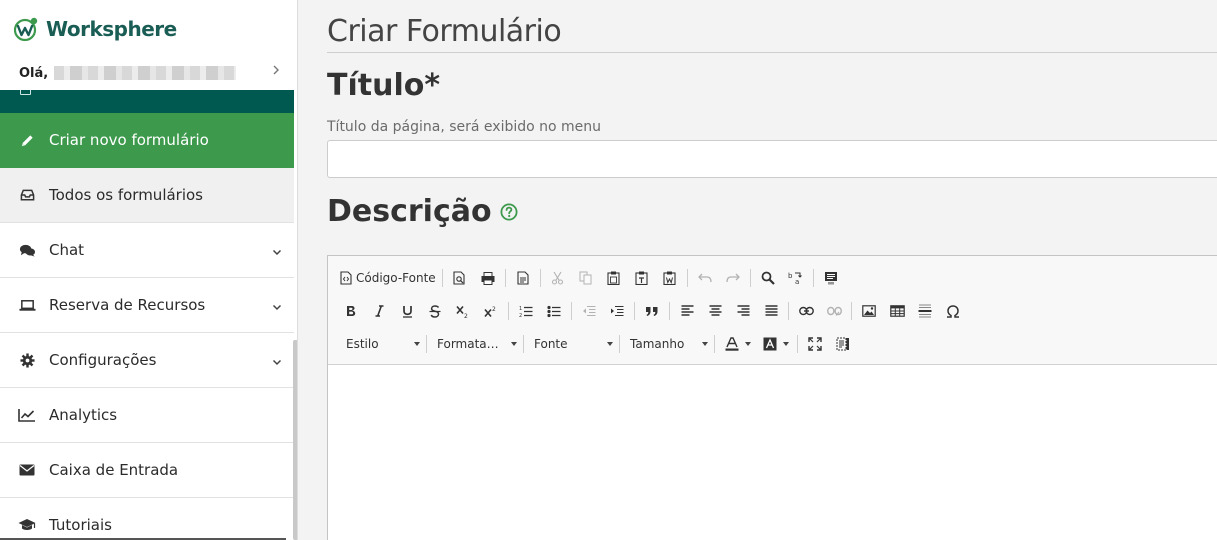 Image resolution: width=1217 pixels, height=540 pixels. I want to click on unlink-button, so click(834, 311).